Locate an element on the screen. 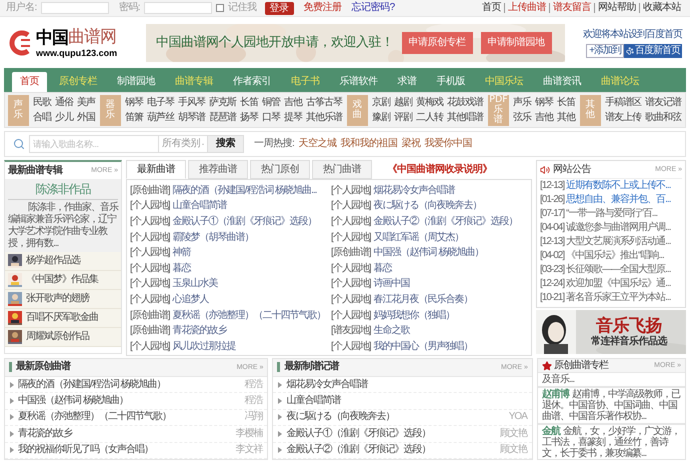 This screenshot has width=690, height=461. hot-search-link: 梁祝 is located at coordinates (410, 144).